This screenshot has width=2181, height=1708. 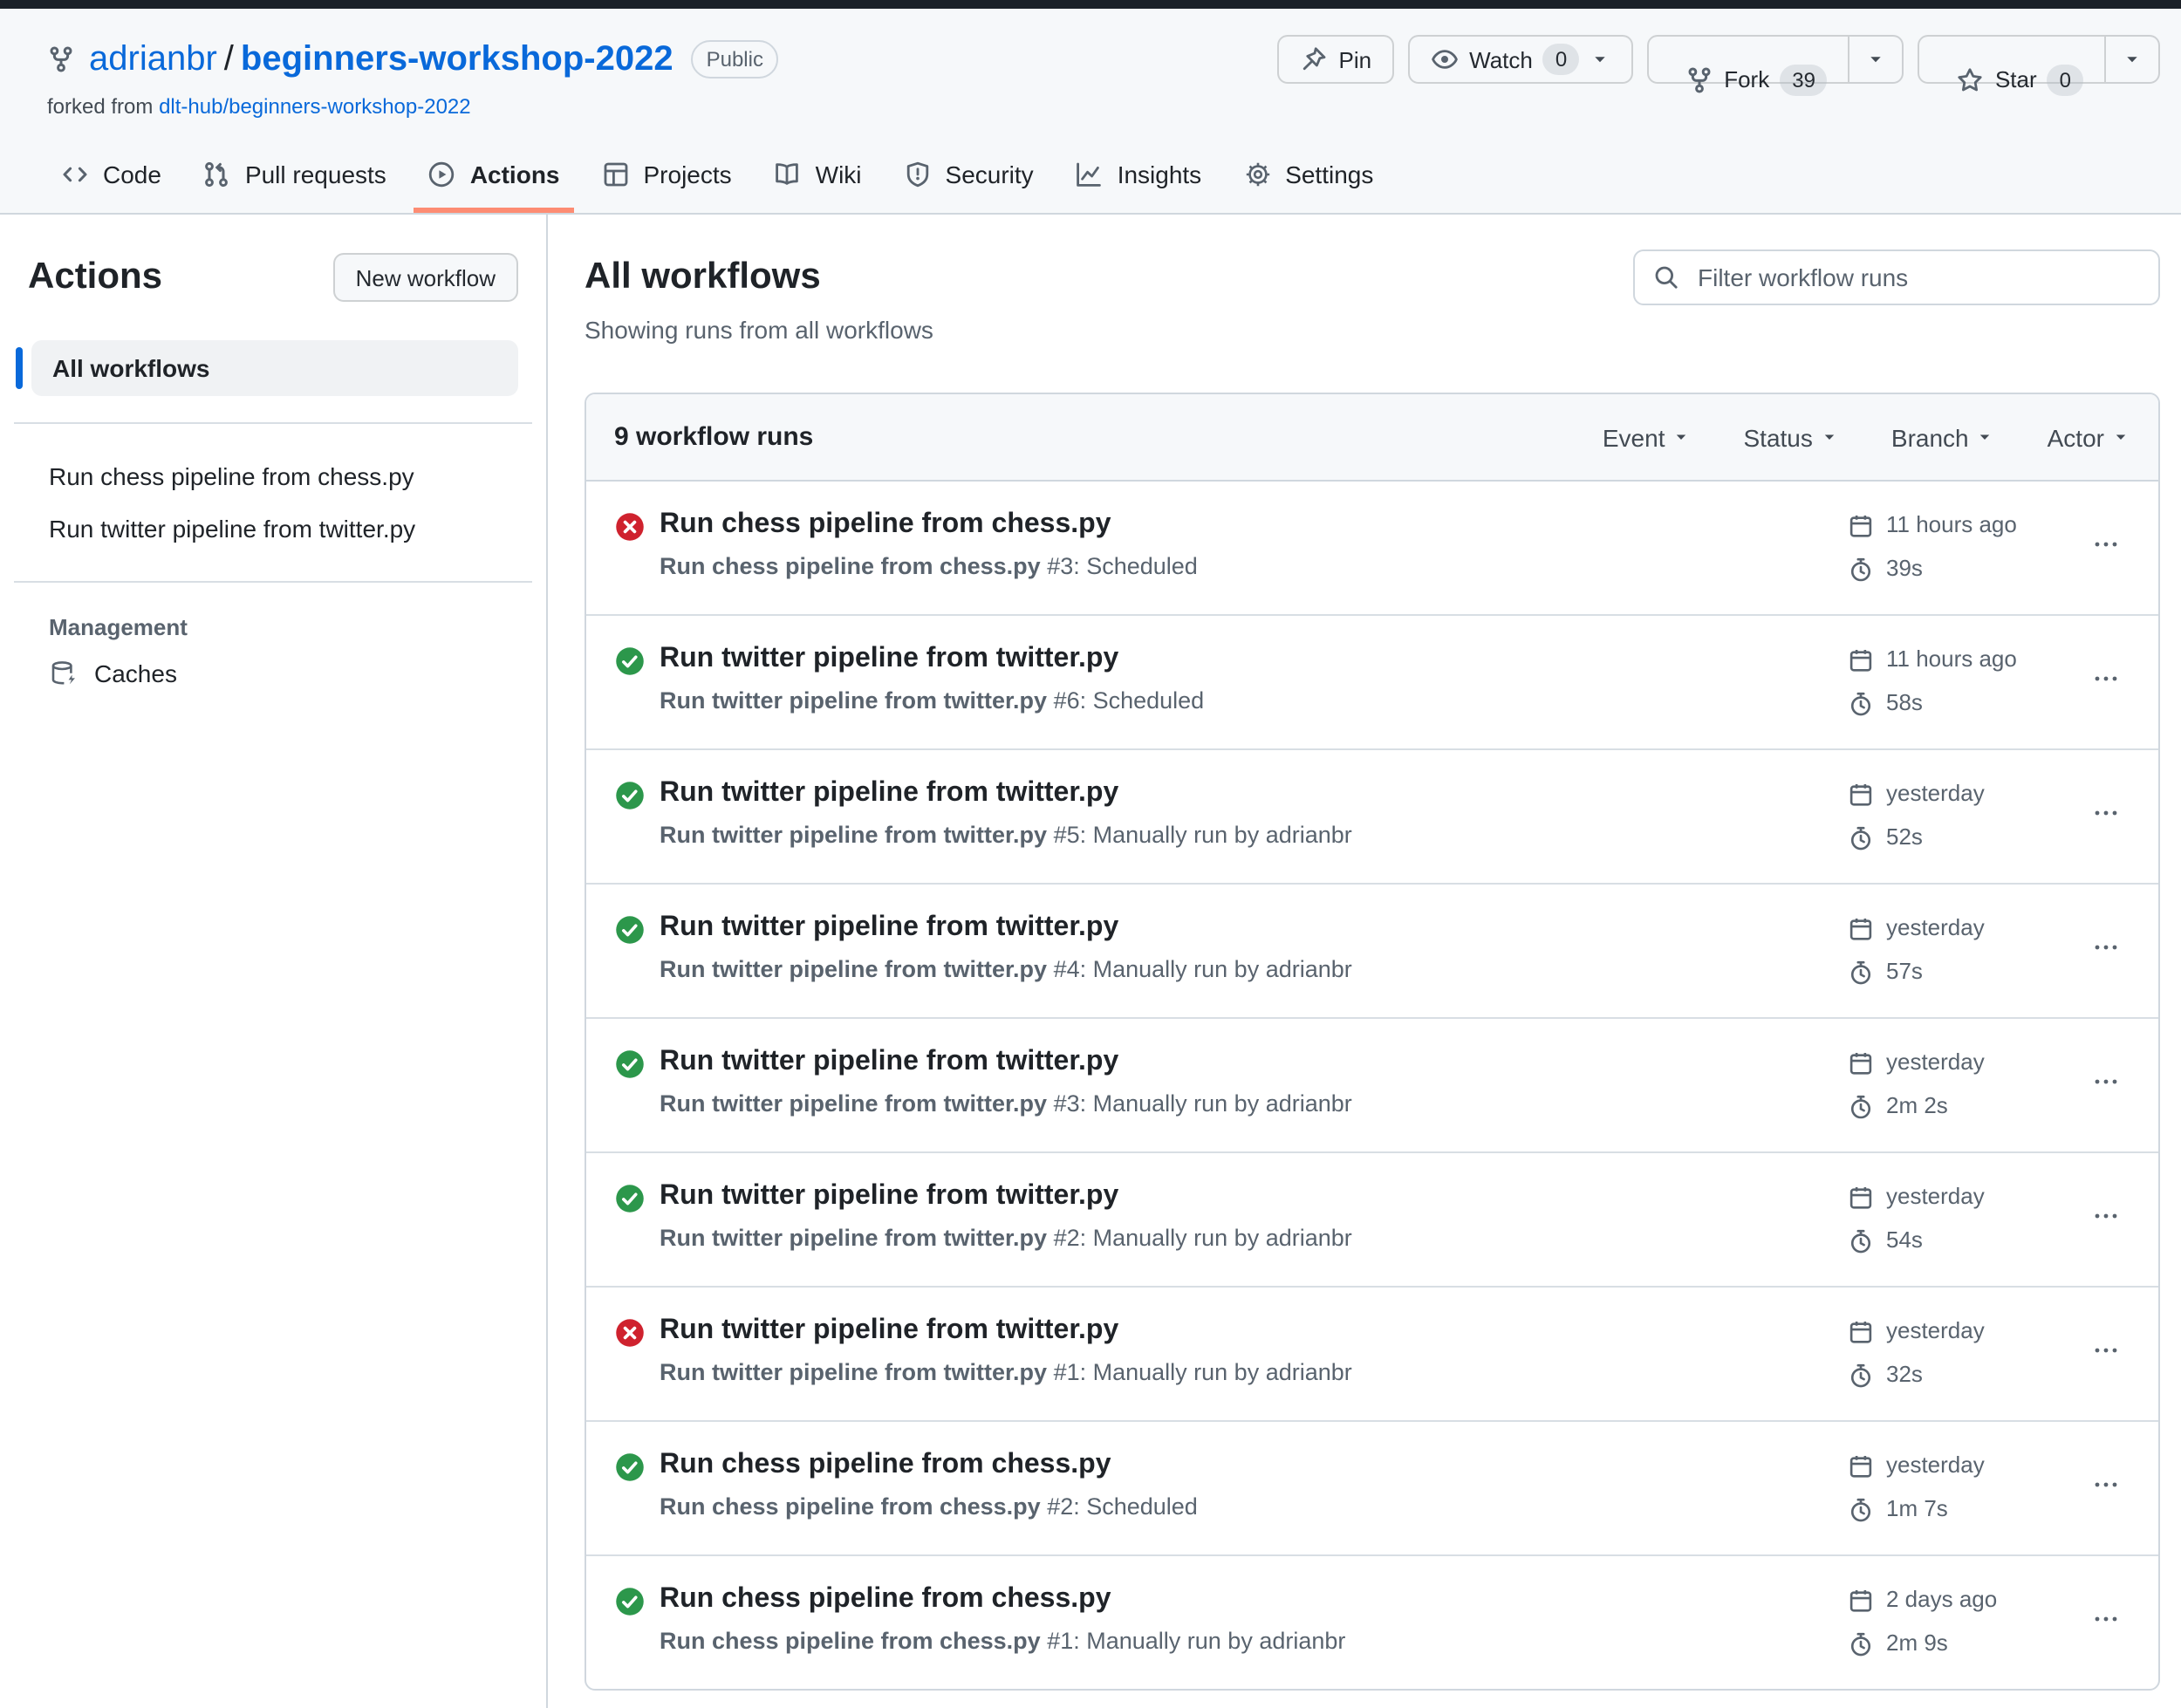 I want to click on run-meta: yesterday 1m 7s, so click(x=1954, y=1487).